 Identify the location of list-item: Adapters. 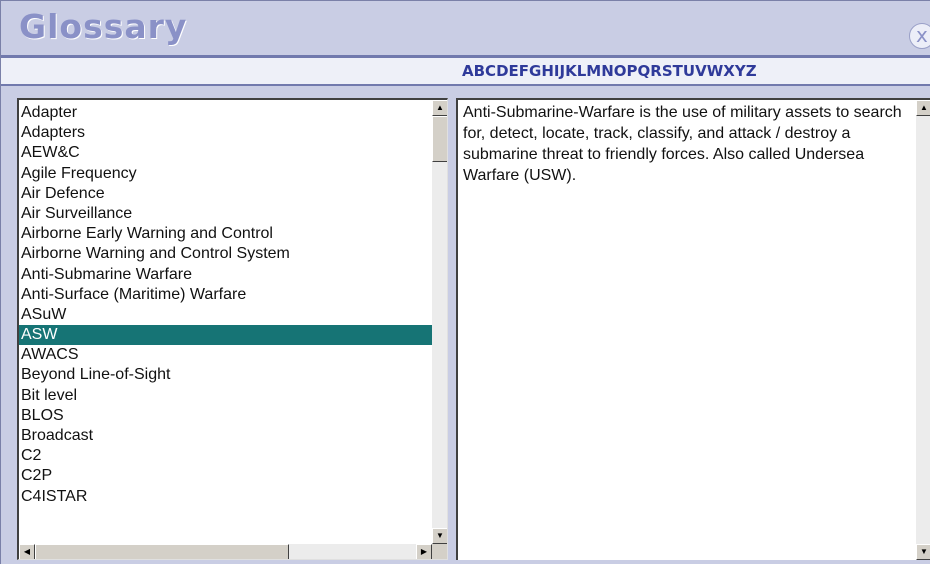
(226, 133).